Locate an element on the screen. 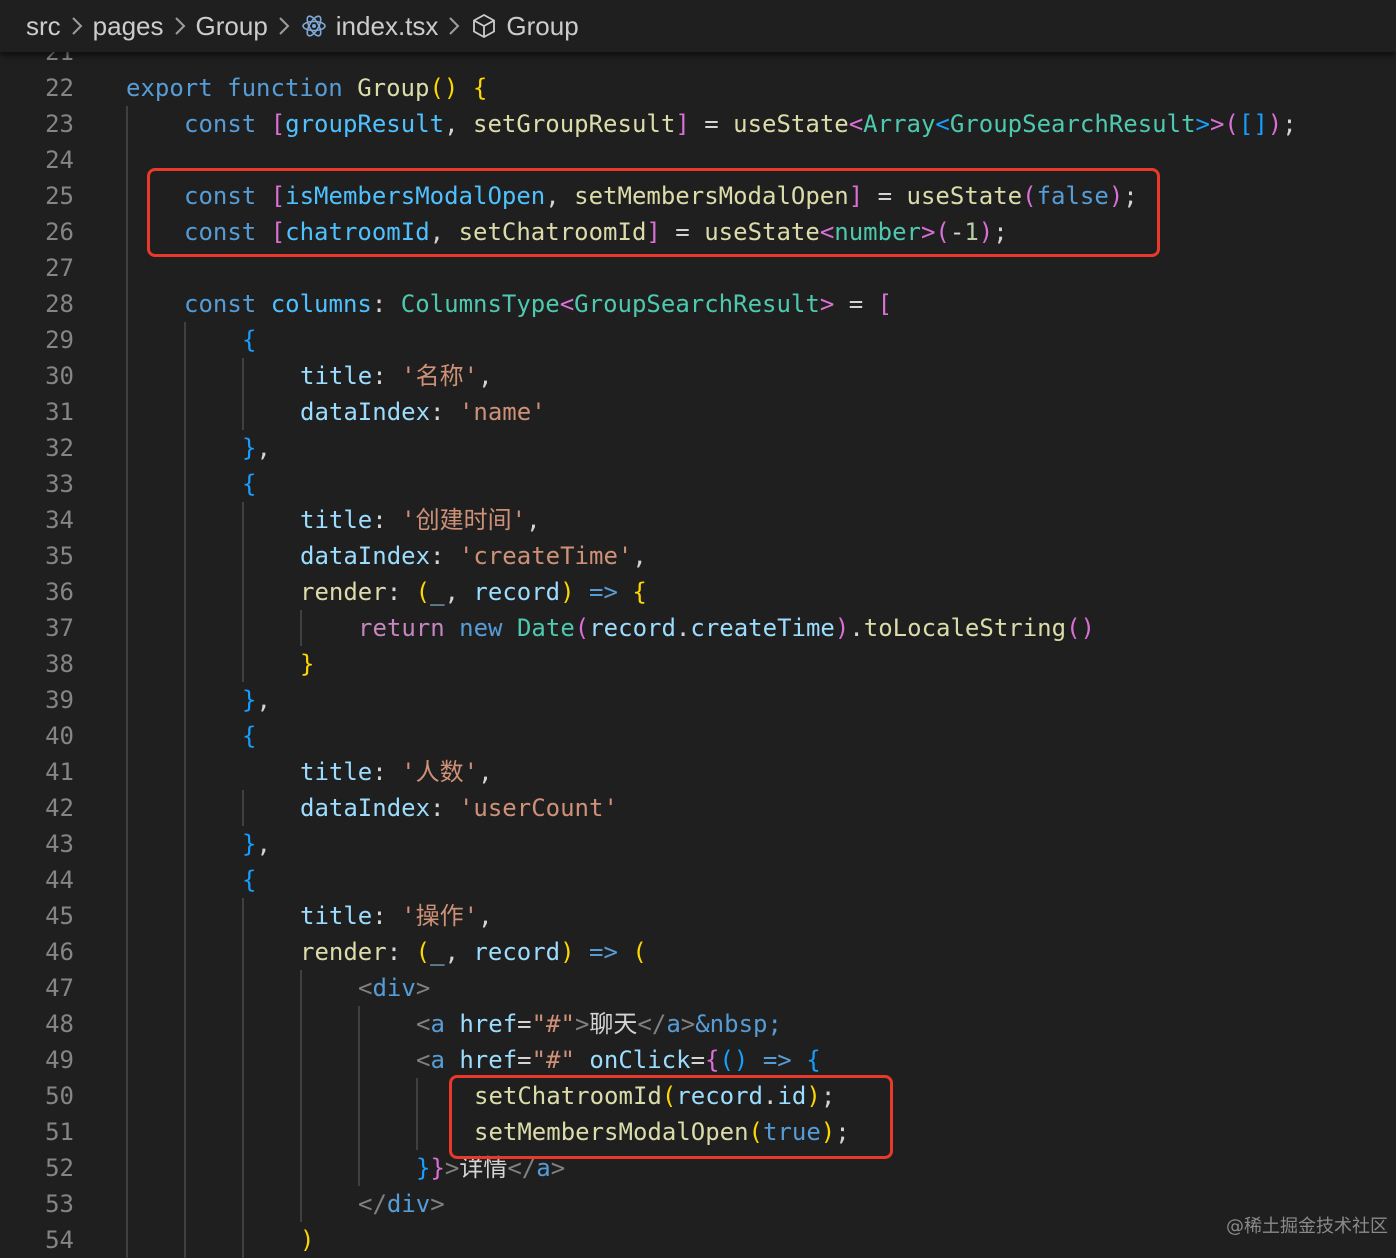 The width and height of the screenshot is (1396, 1258). react-icon is located at coordinates (314, 26).